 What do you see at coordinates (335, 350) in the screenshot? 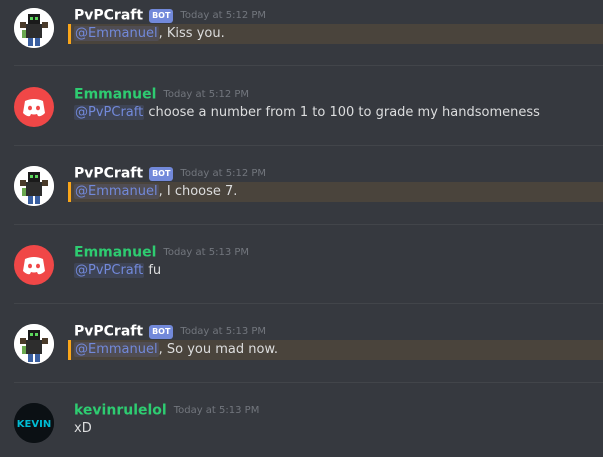
I see `message-content: @Emmanuel, So you mad now.` at bounding box center [335, 350].